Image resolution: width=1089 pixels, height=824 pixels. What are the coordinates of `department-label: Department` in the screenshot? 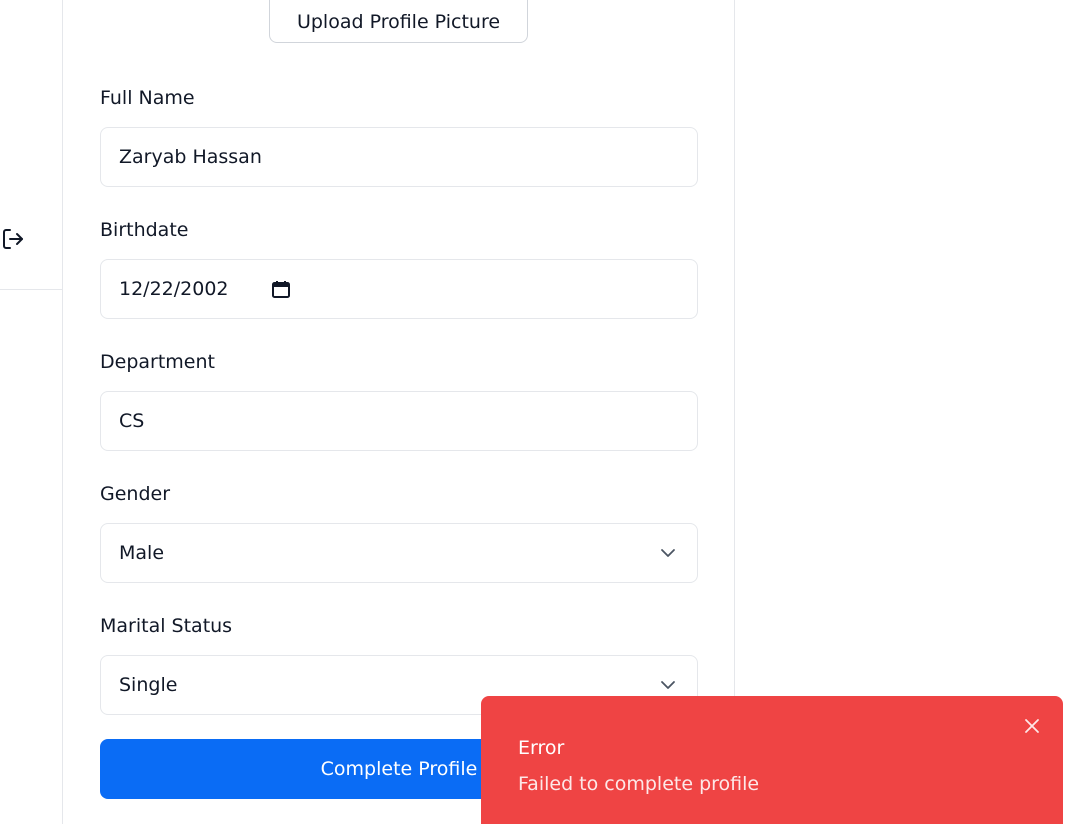 It's located at (157, 362).